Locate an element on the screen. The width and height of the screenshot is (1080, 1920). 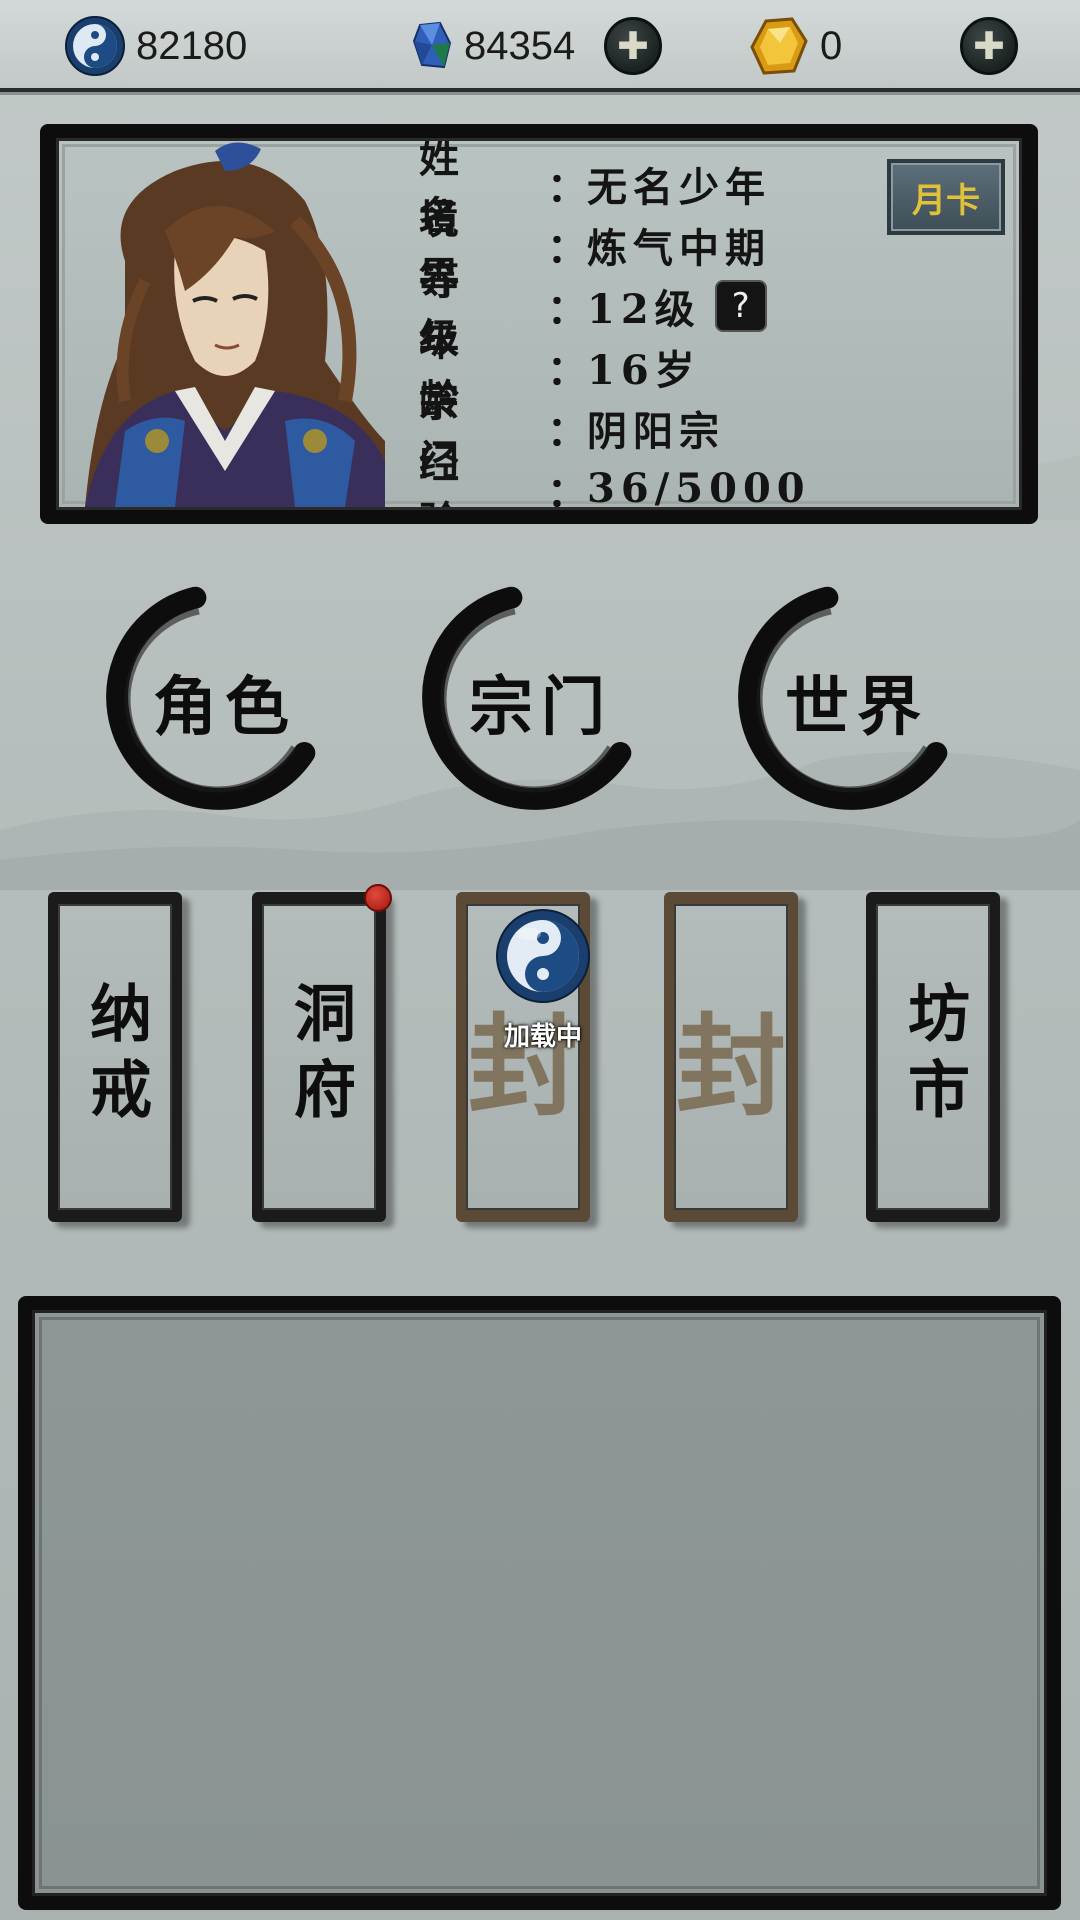
slip-storage-ring: 纳戒 is located at coordinates (115, 1057).